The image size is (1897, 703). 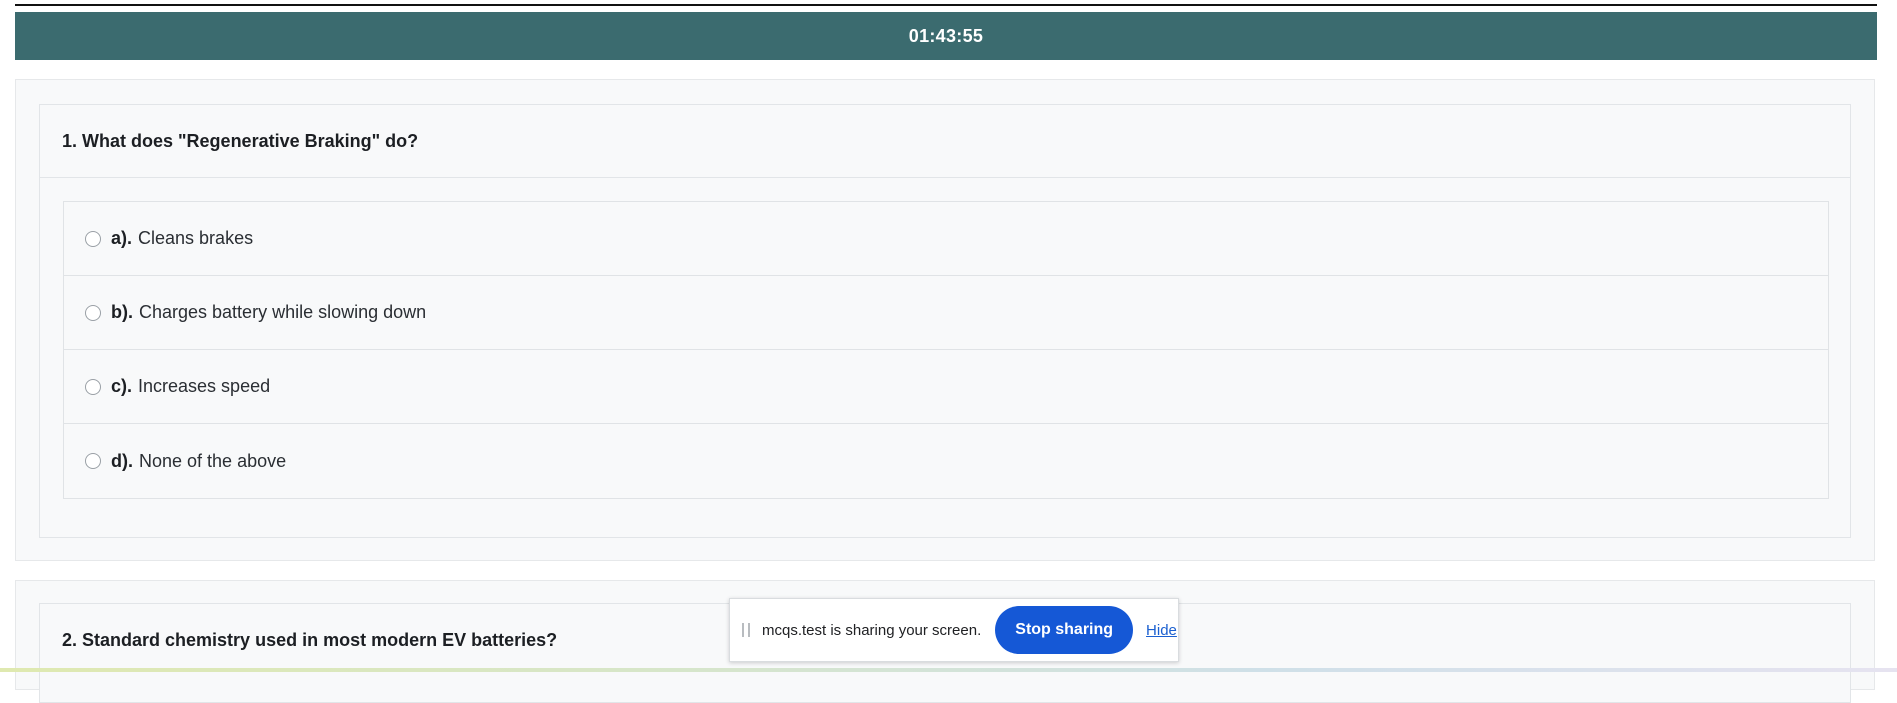 What do you see at coordinates (946, 5) in the screenshot?
I see `top-divider` at bounding box center [946, 5].